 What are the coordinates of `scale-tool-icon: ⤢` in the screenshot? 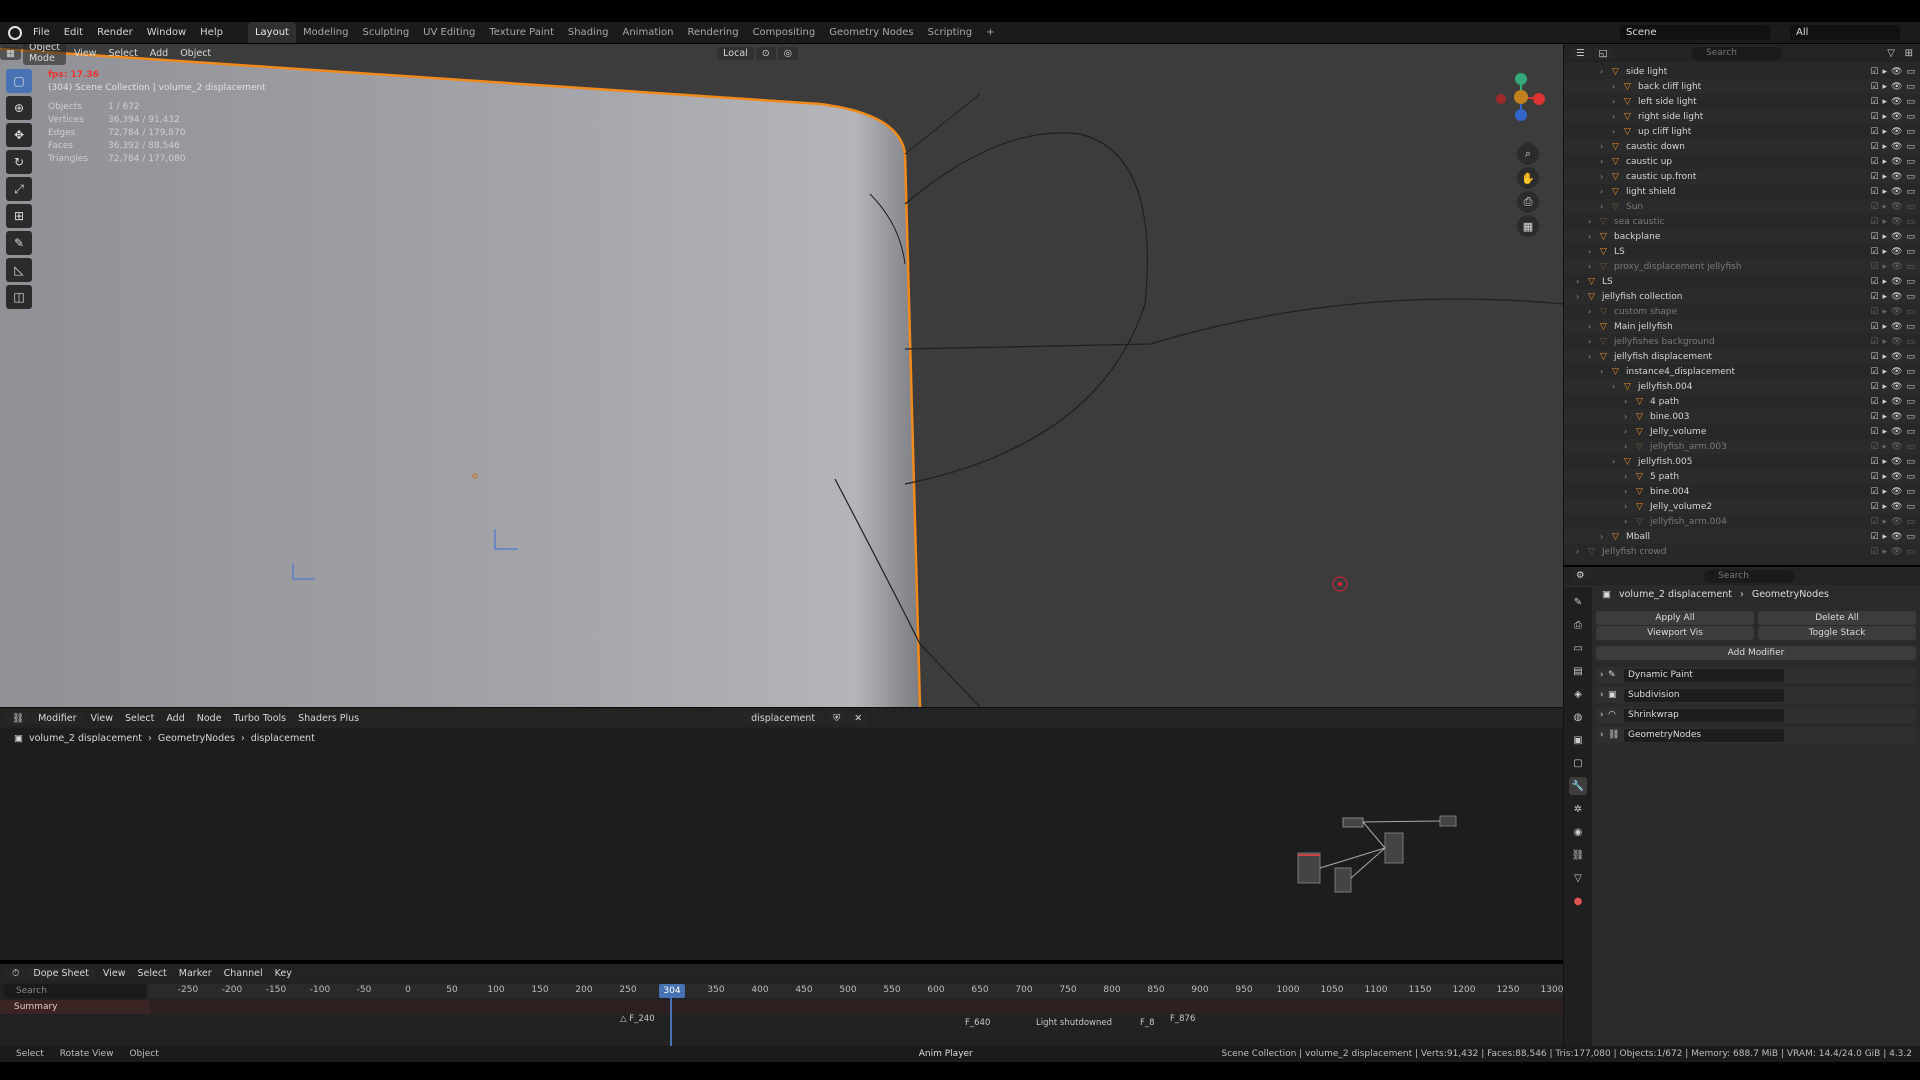 It's located at (19, 189).